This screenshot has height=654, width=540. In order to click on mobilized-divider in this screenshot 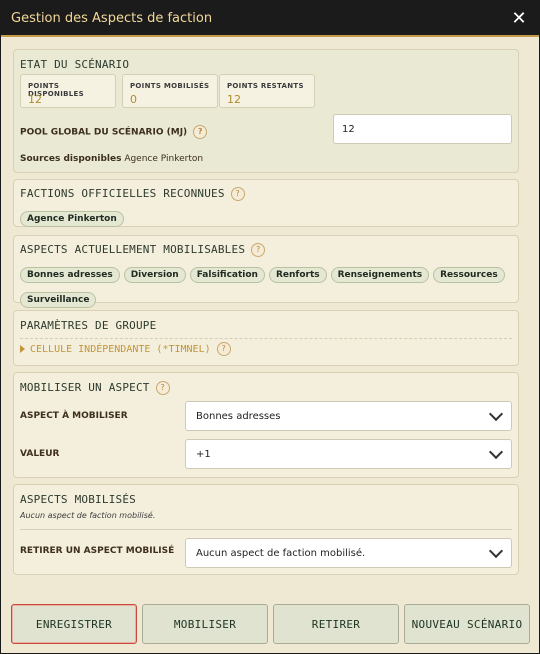, I will do `click(266, 529)`.